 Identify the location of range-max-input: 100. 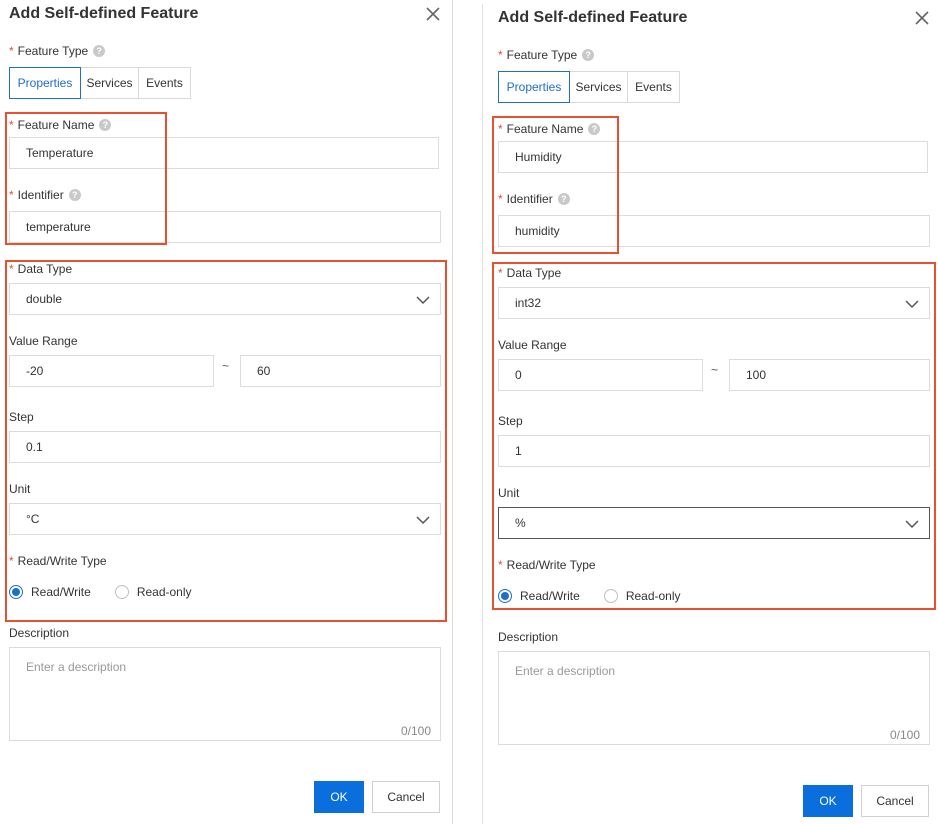
(829, 375).